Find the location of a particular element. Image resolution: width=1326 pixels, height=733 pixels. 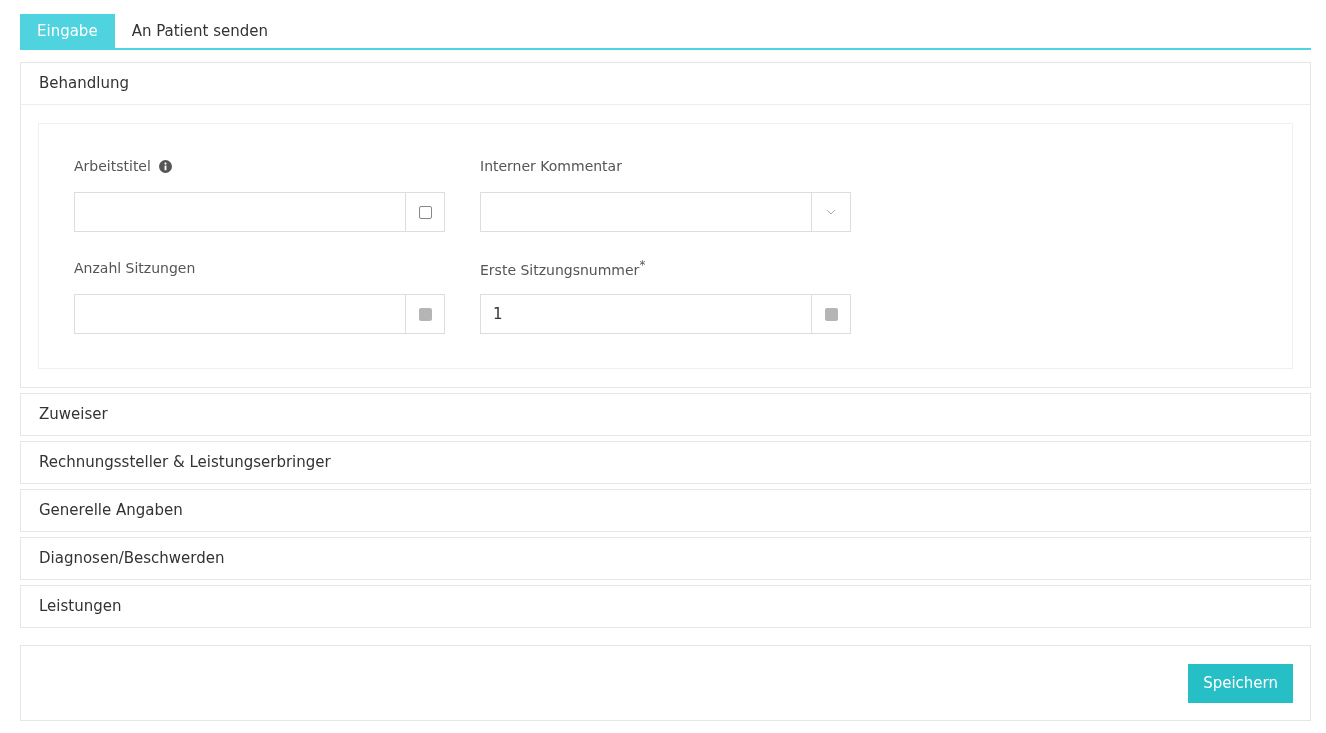

caret-icon is located at coordinates (831, 212).